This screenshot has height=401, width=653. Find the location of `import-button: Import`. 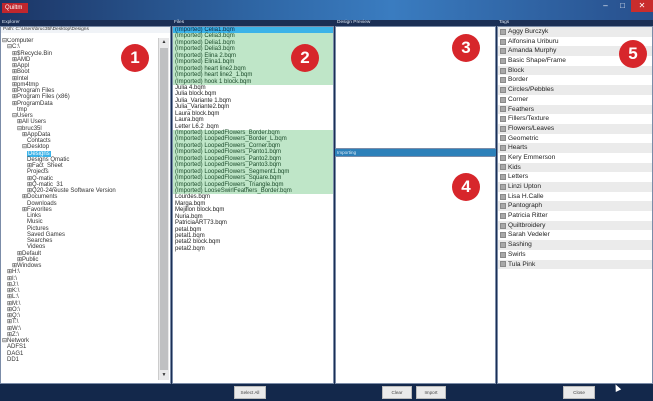

import-button: Import is located at coordinates (431, 392).